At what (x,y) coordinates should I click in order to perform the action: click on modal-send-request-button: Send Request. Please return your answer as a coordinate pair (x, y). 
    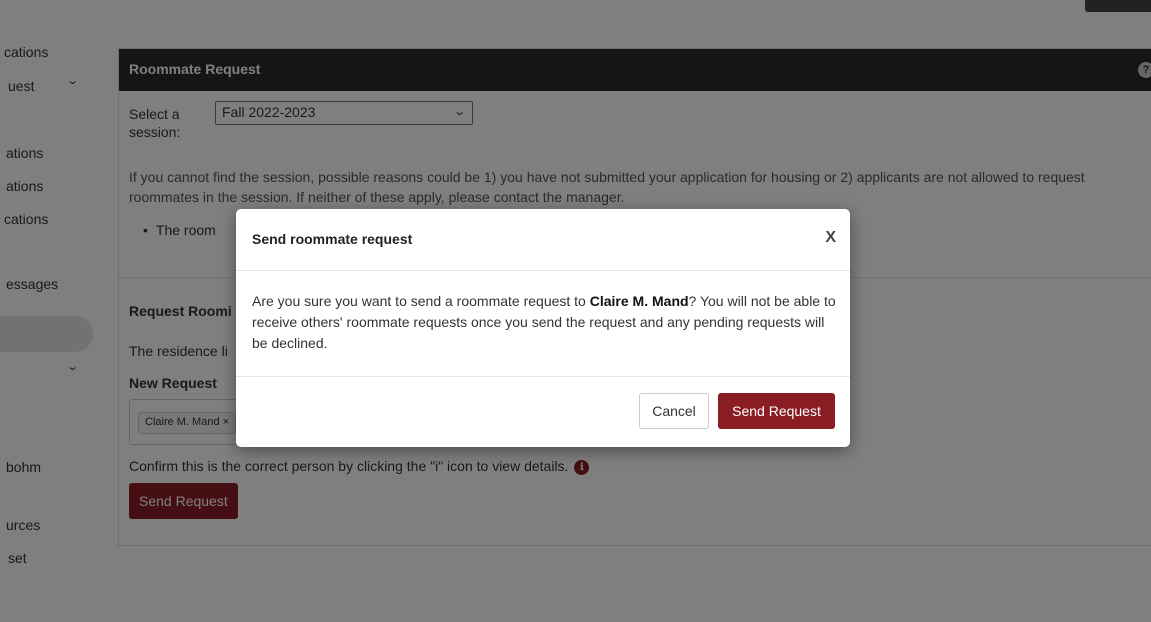
    Looking at the image, I should click on (776, 411).